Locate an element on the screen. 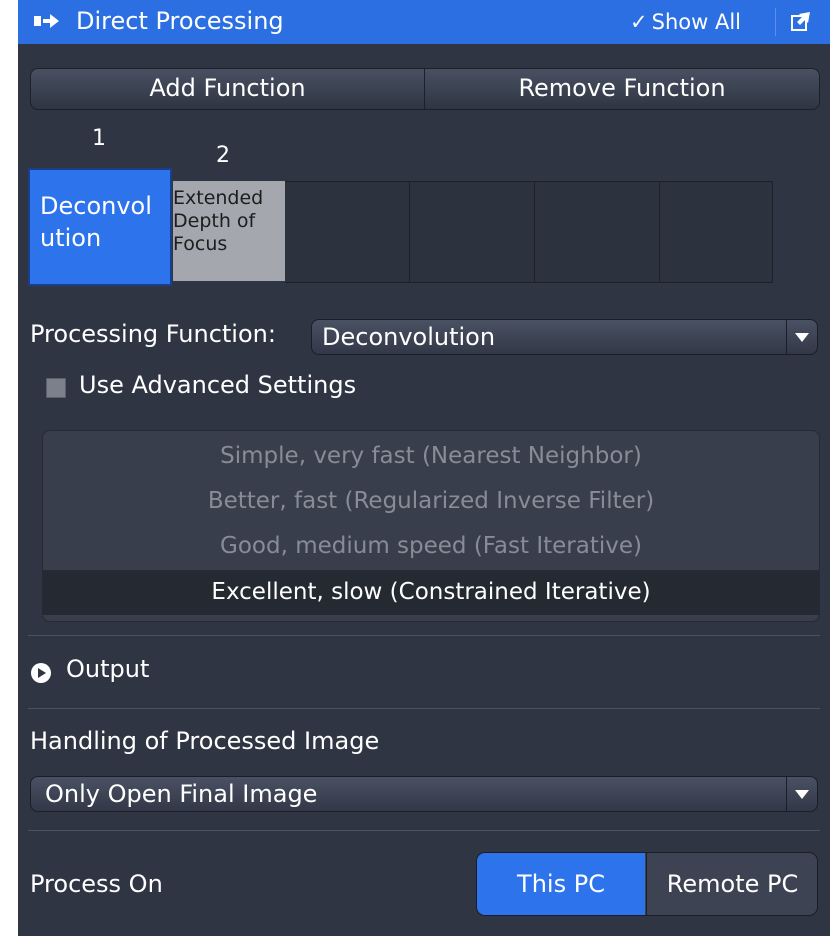 The height and width of the screenshot is (936, 830). list-item: Simple, very fast (Nearest Neighbor) is located at coordinates (431, 456).